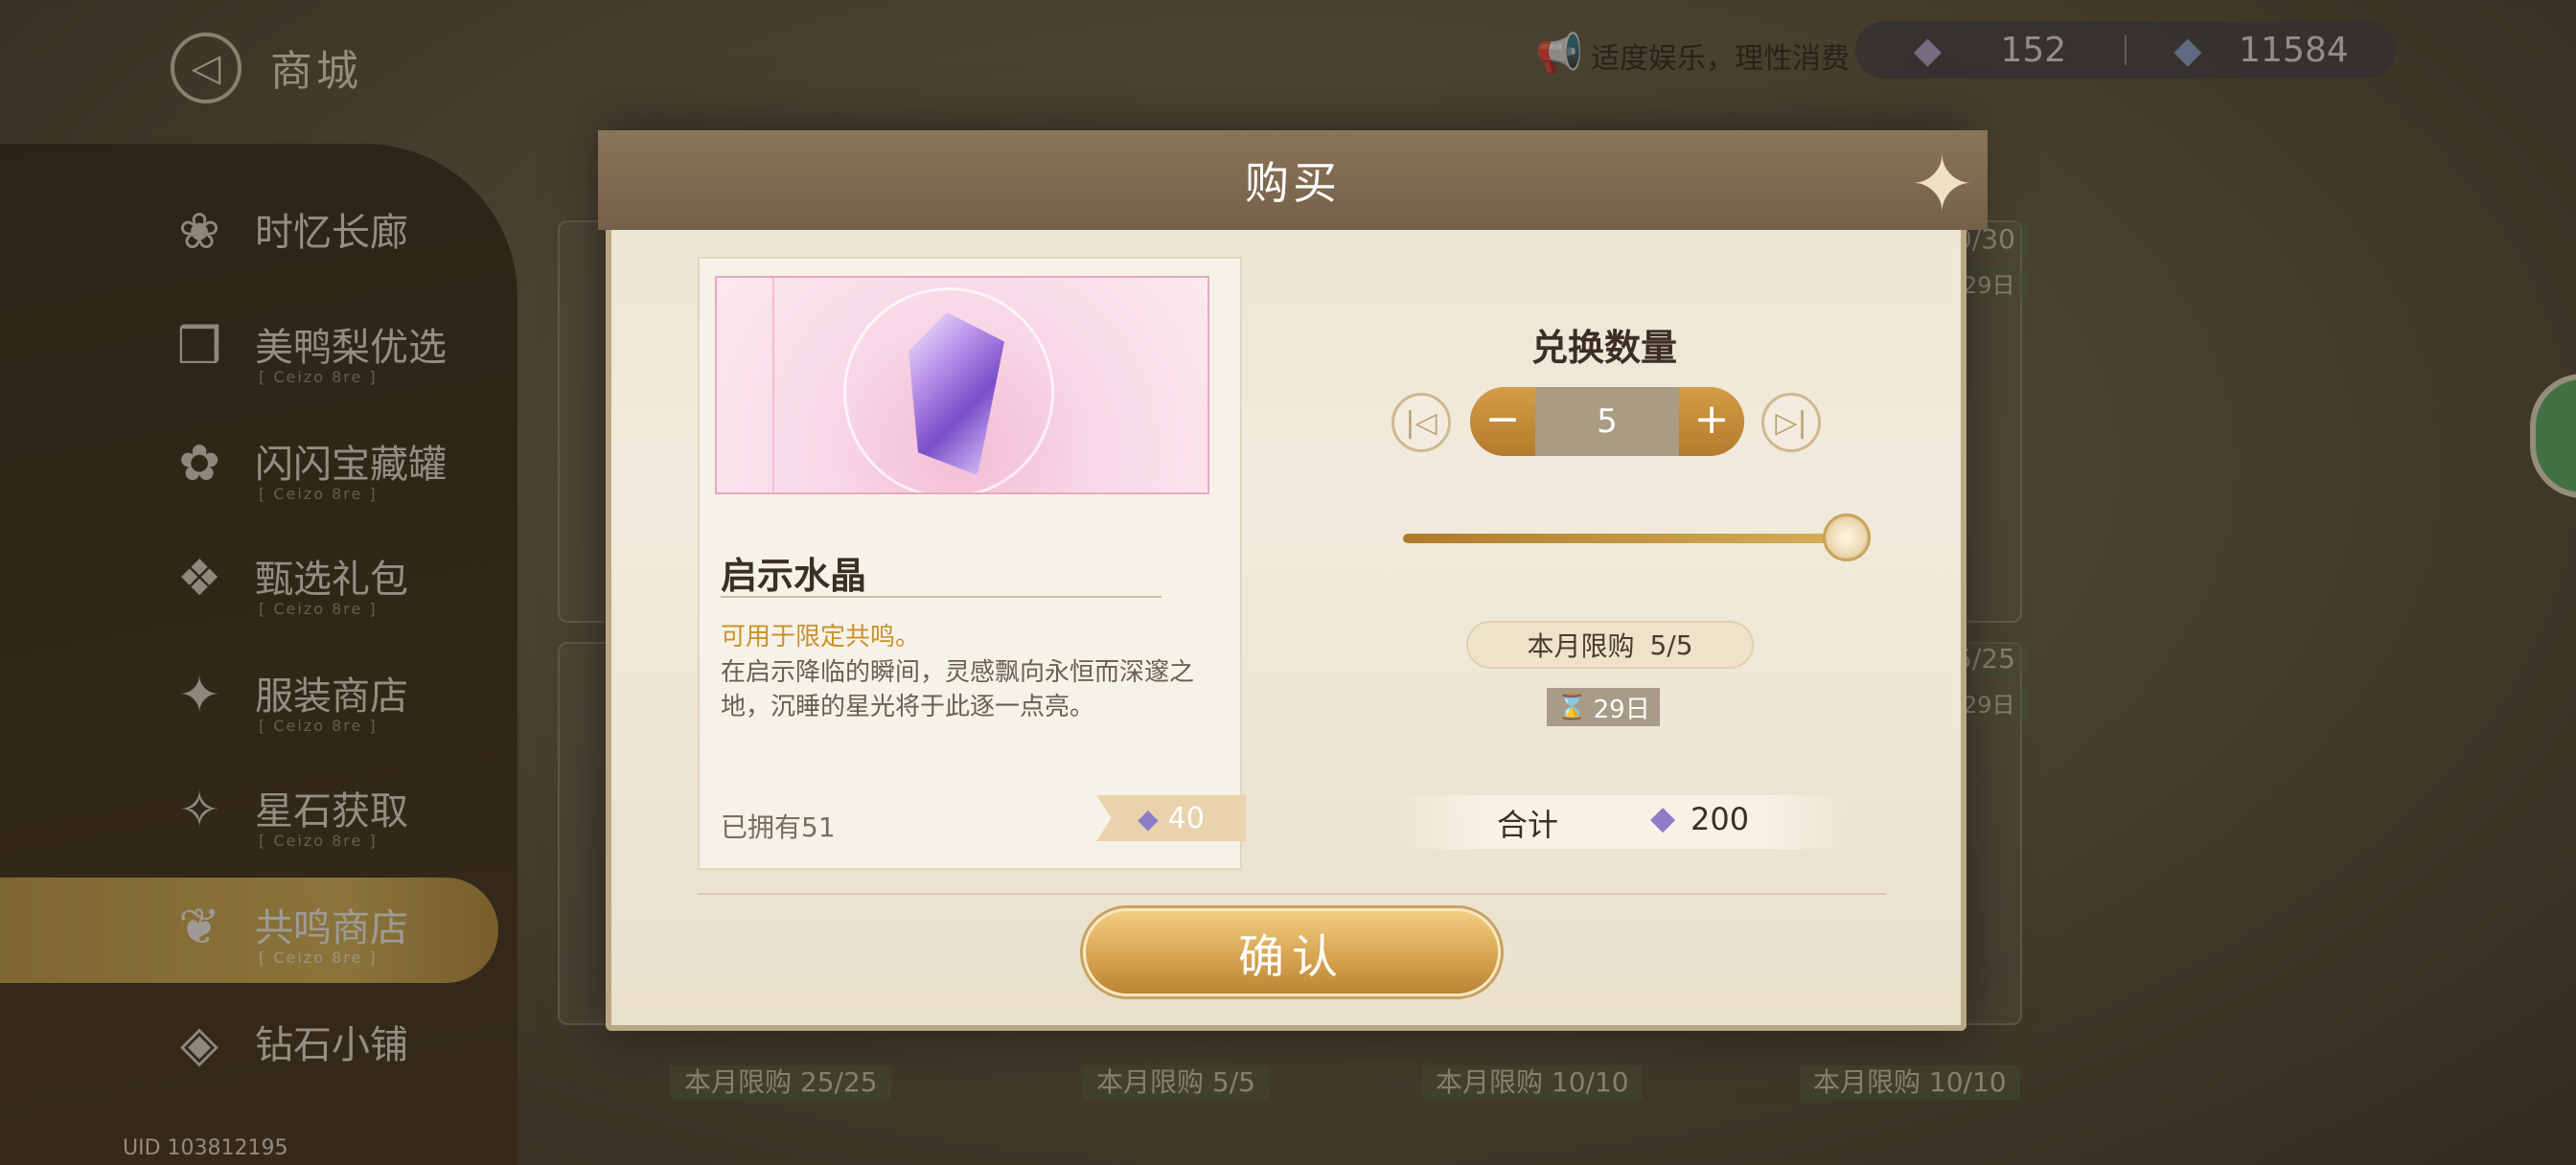 The width and height of the screenshot is (2576, 1165). I want to click on item-use: 可用于限定共鸣。, so click(821, 637).